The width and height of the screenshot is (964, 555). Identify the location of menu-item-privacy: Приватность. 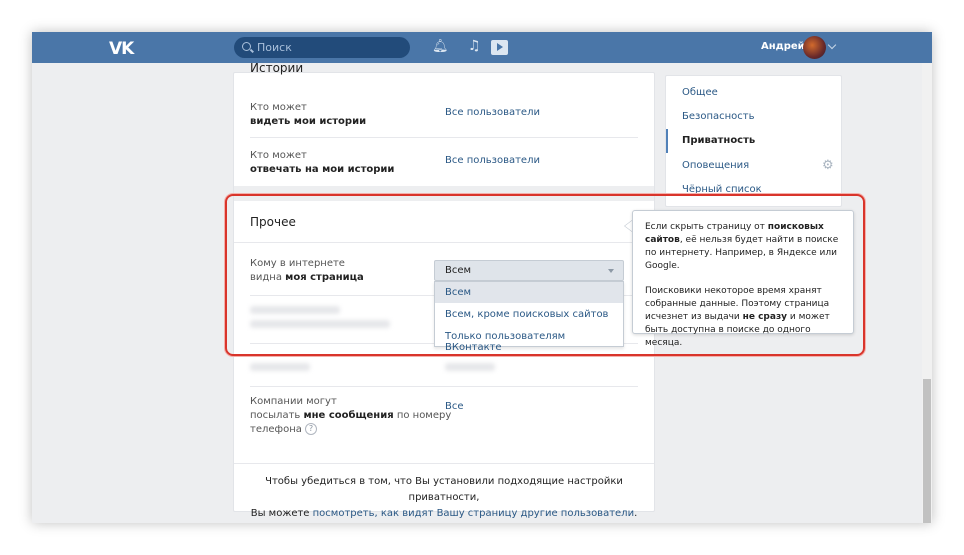
(753, 141).